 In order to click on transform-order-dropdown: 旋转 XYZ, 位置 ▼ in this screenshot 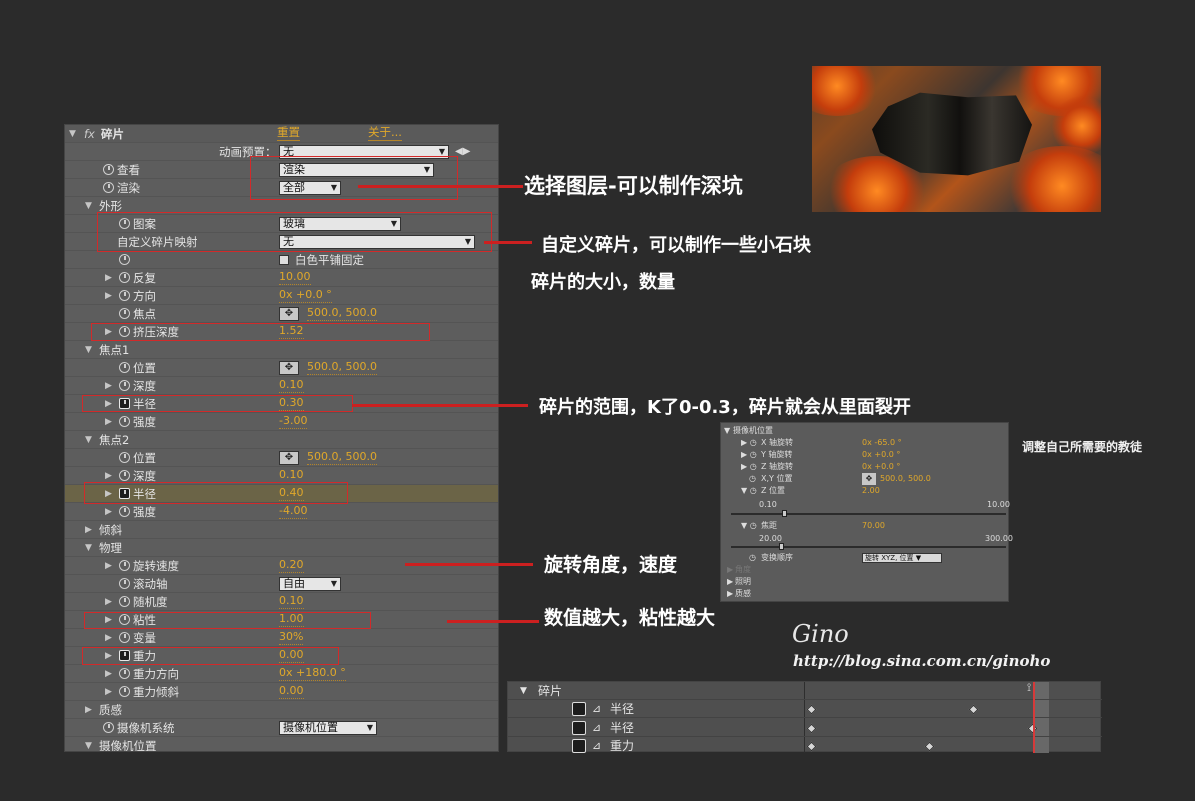, I will do `click(902, 558)`.